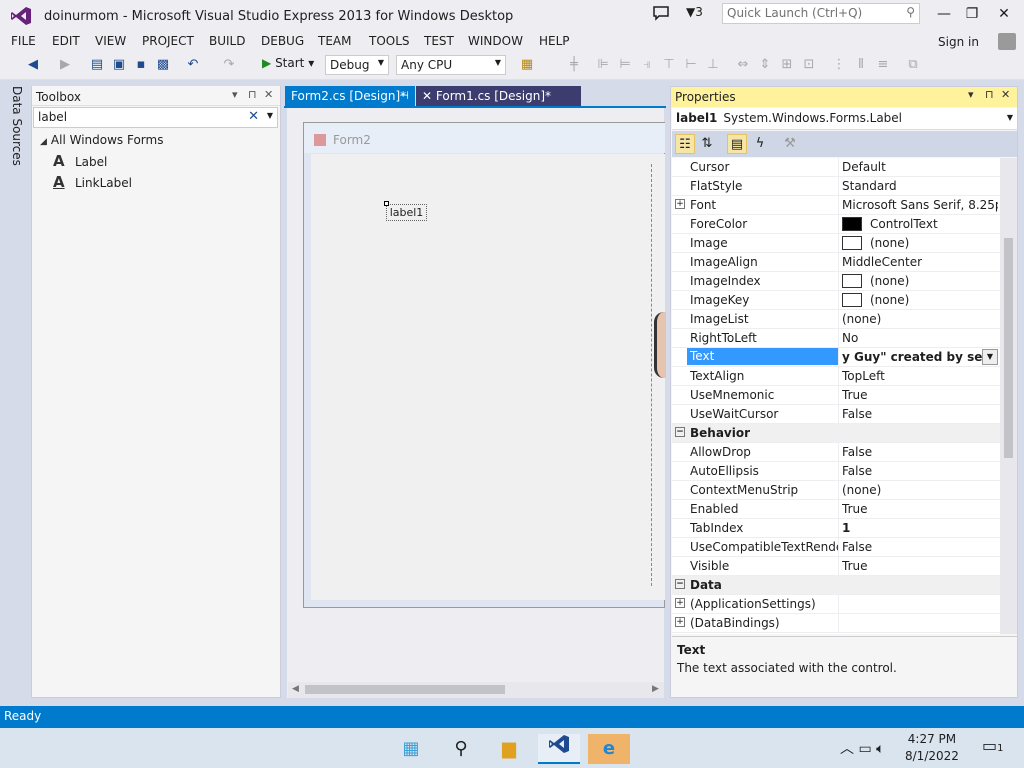 The width and height of the screenshot is (1024, 768). I want to click on platform-select: Any CPU ▼, so click(451, 65).